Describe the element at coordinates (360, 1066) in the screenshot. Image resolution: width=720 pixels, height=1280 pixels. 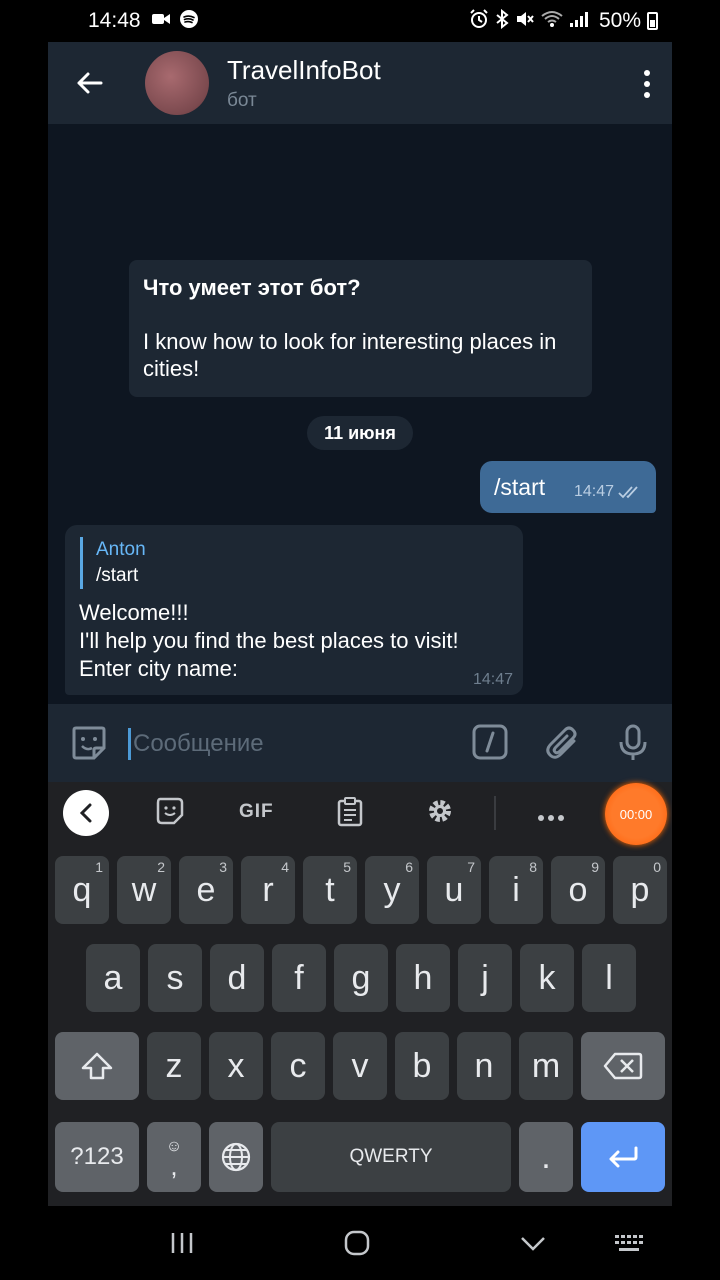
I see `key-v: v` at that location.